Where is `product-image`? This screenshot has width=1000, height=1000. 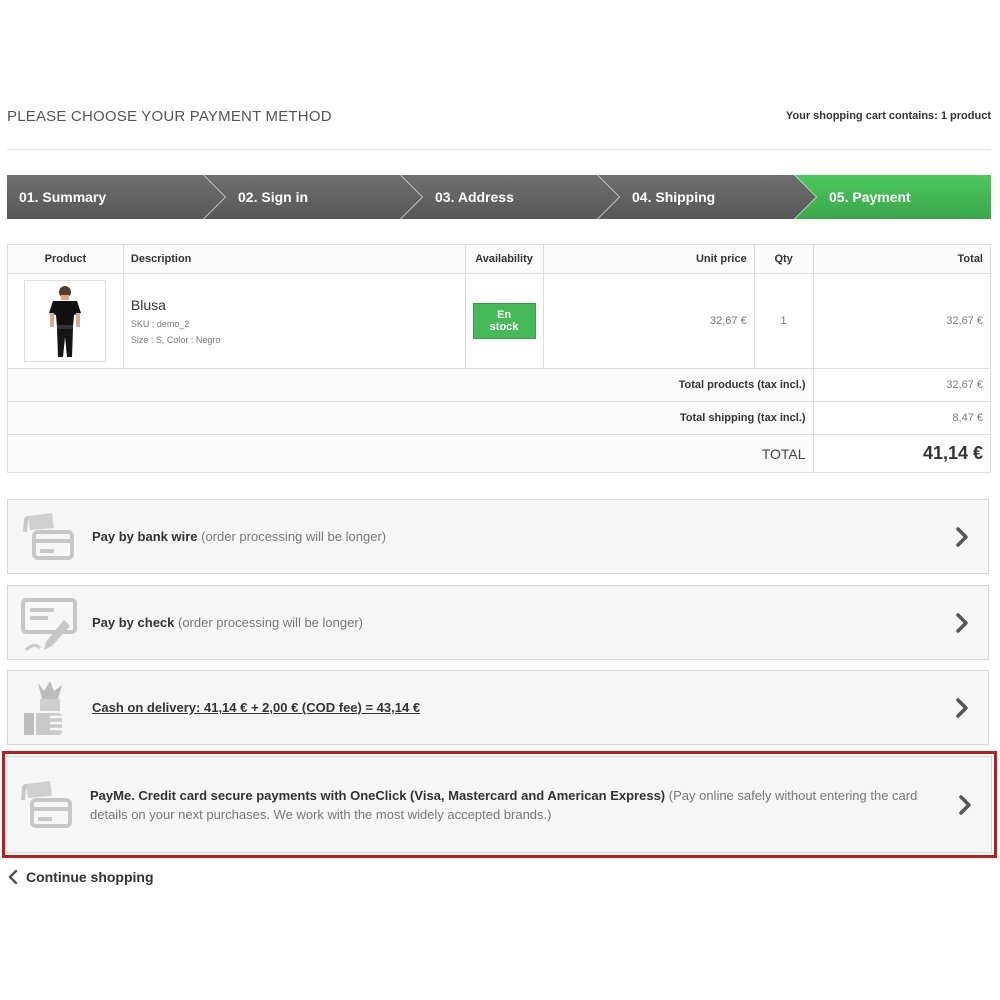
product-image is located at coordinates (65, 321).